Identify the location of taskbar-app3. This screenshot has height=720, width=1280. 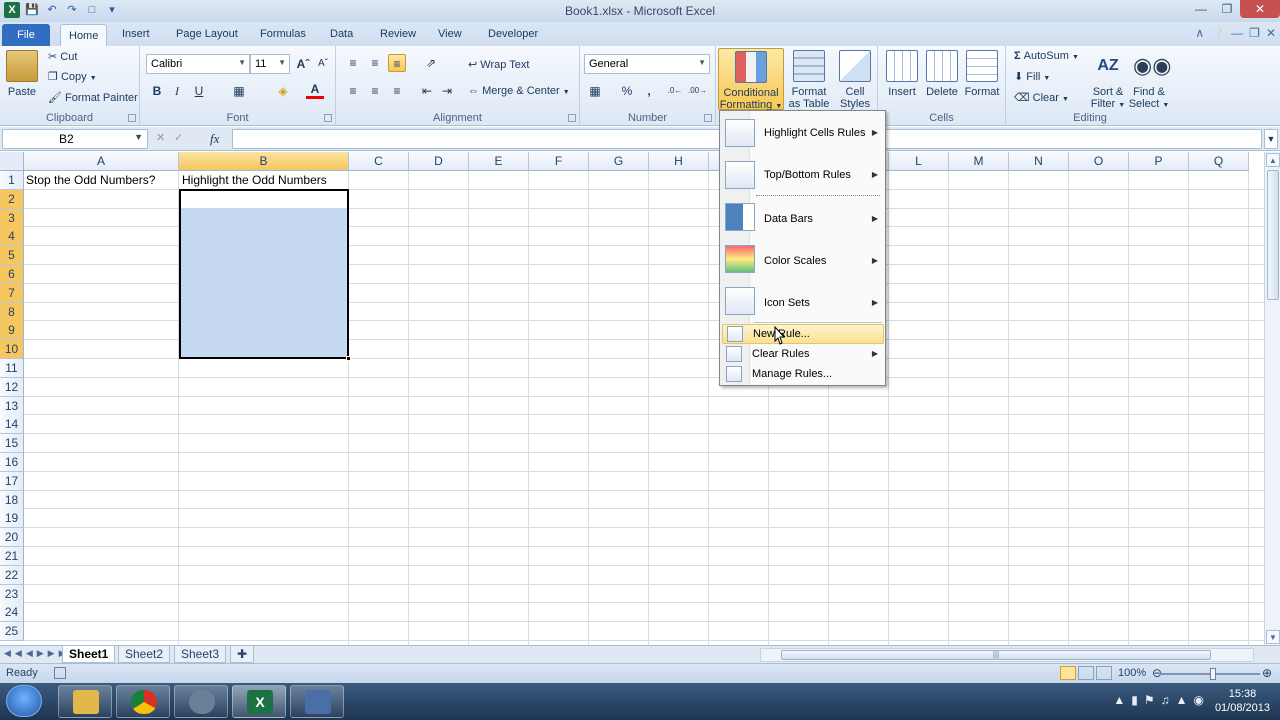
(201, 701).